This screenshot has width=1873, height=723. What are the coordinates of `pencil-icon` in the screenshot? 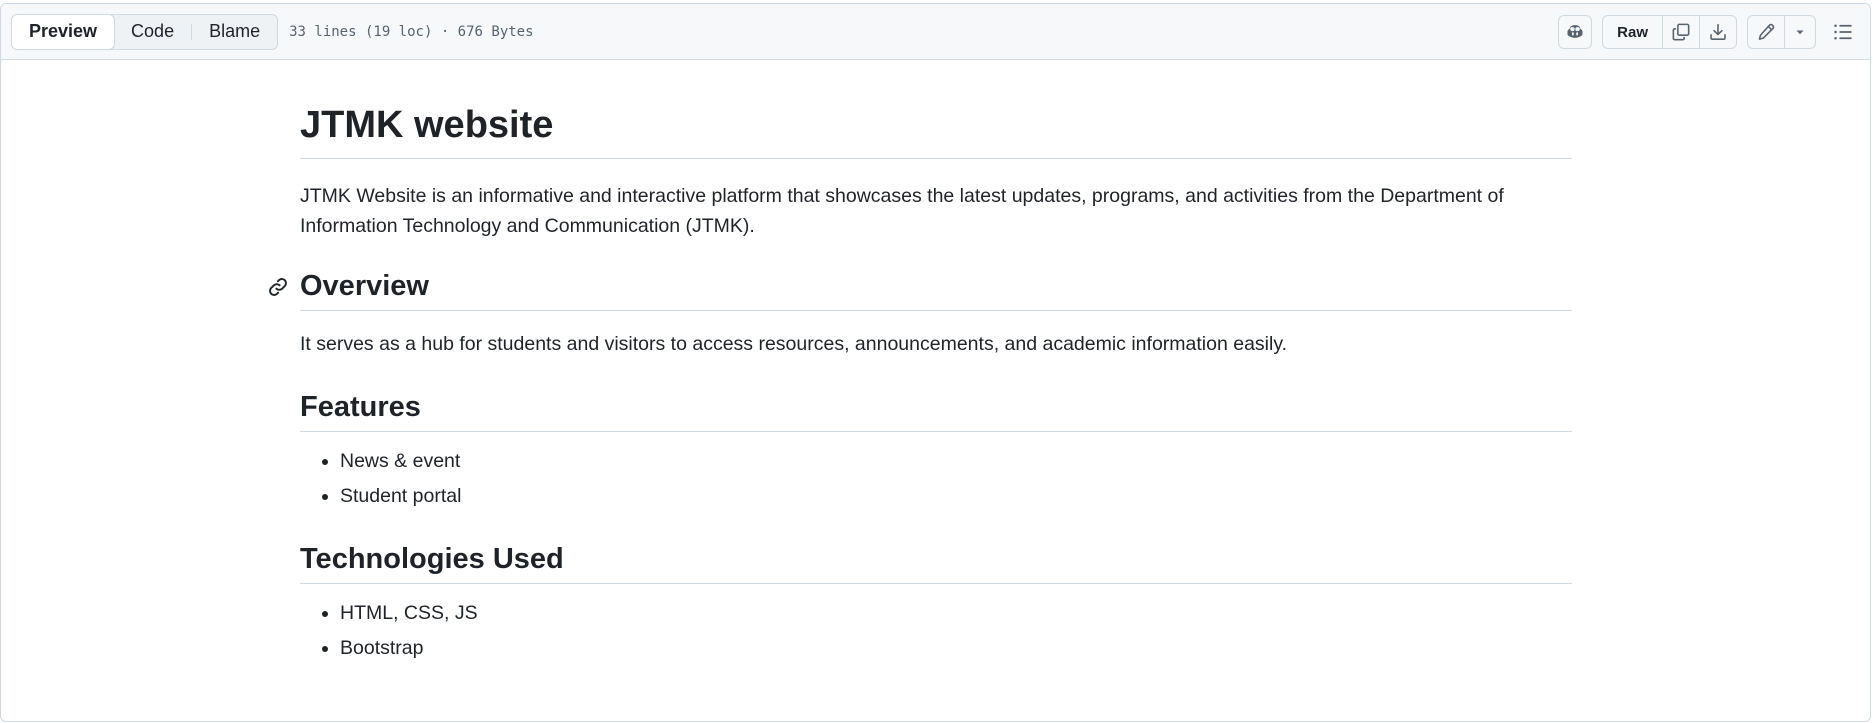 It's located at (1766, 32).